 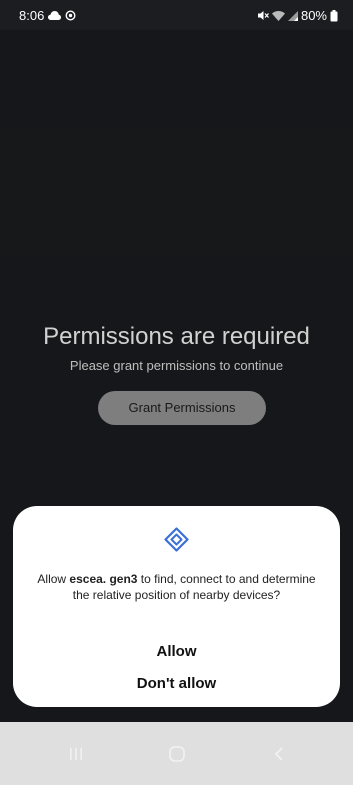 What do you see at coordinates (279, 754) in the screenshot?
I see `back-icon` at bounding box center [279, 754].